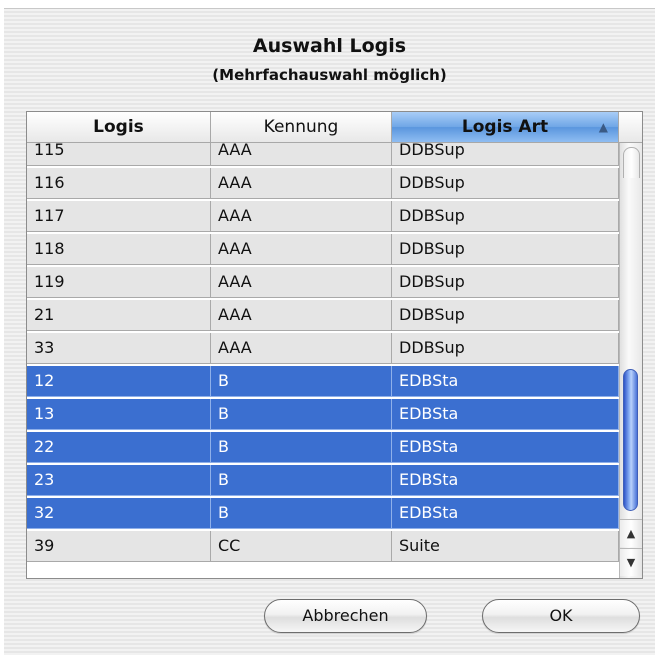 This screenshot has height=658, width=659. Describe the element at coordinates (505, 546) in the screenshot. I see `cell-logis-art: Suite` at that location.